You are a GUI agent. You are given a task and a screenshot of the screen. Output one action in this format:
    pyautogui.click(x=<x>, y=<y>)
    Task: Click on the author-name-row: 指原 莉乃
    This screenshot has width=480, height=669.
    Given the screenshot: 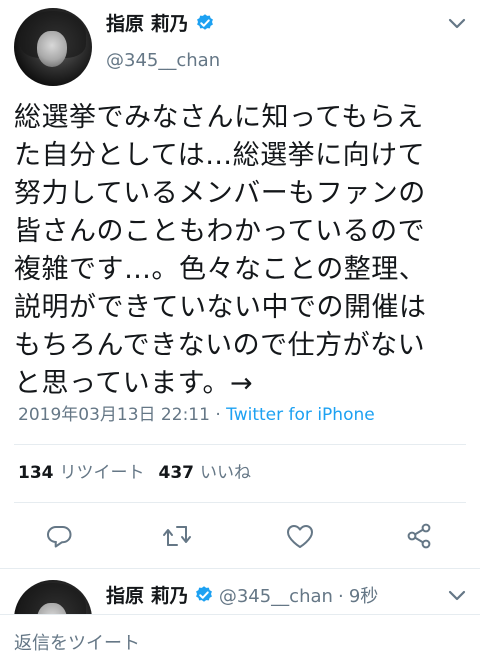 What is the action you would take?
    pyautogui.click(x=160, y=25)
    